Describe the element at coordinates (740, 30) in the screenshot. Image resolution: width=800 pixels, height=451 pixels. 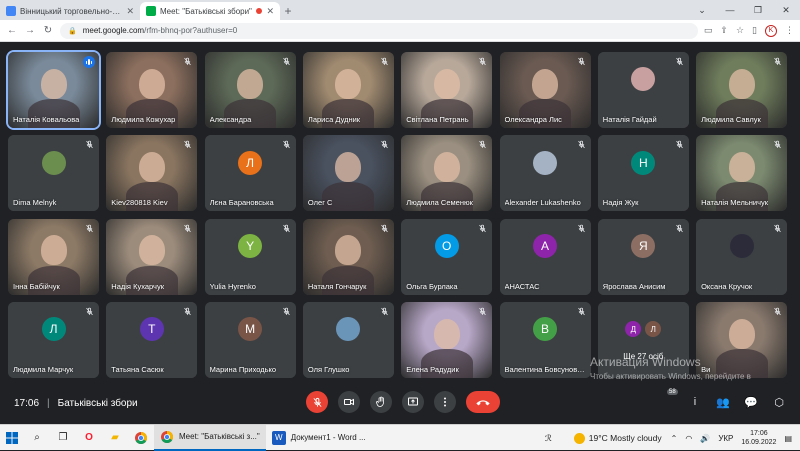
I see `bookmark-star-icon: ☆` at that location.